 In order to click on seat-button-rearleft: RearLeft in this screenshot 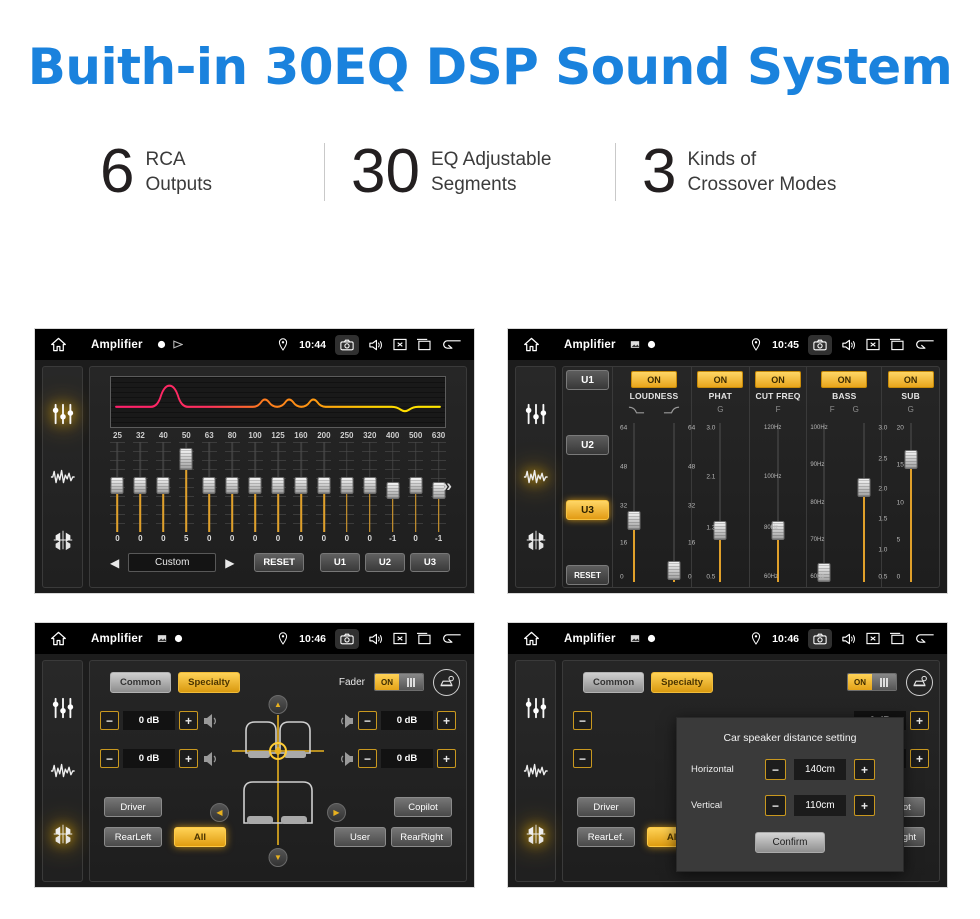, I will do `click(133, 837)`.